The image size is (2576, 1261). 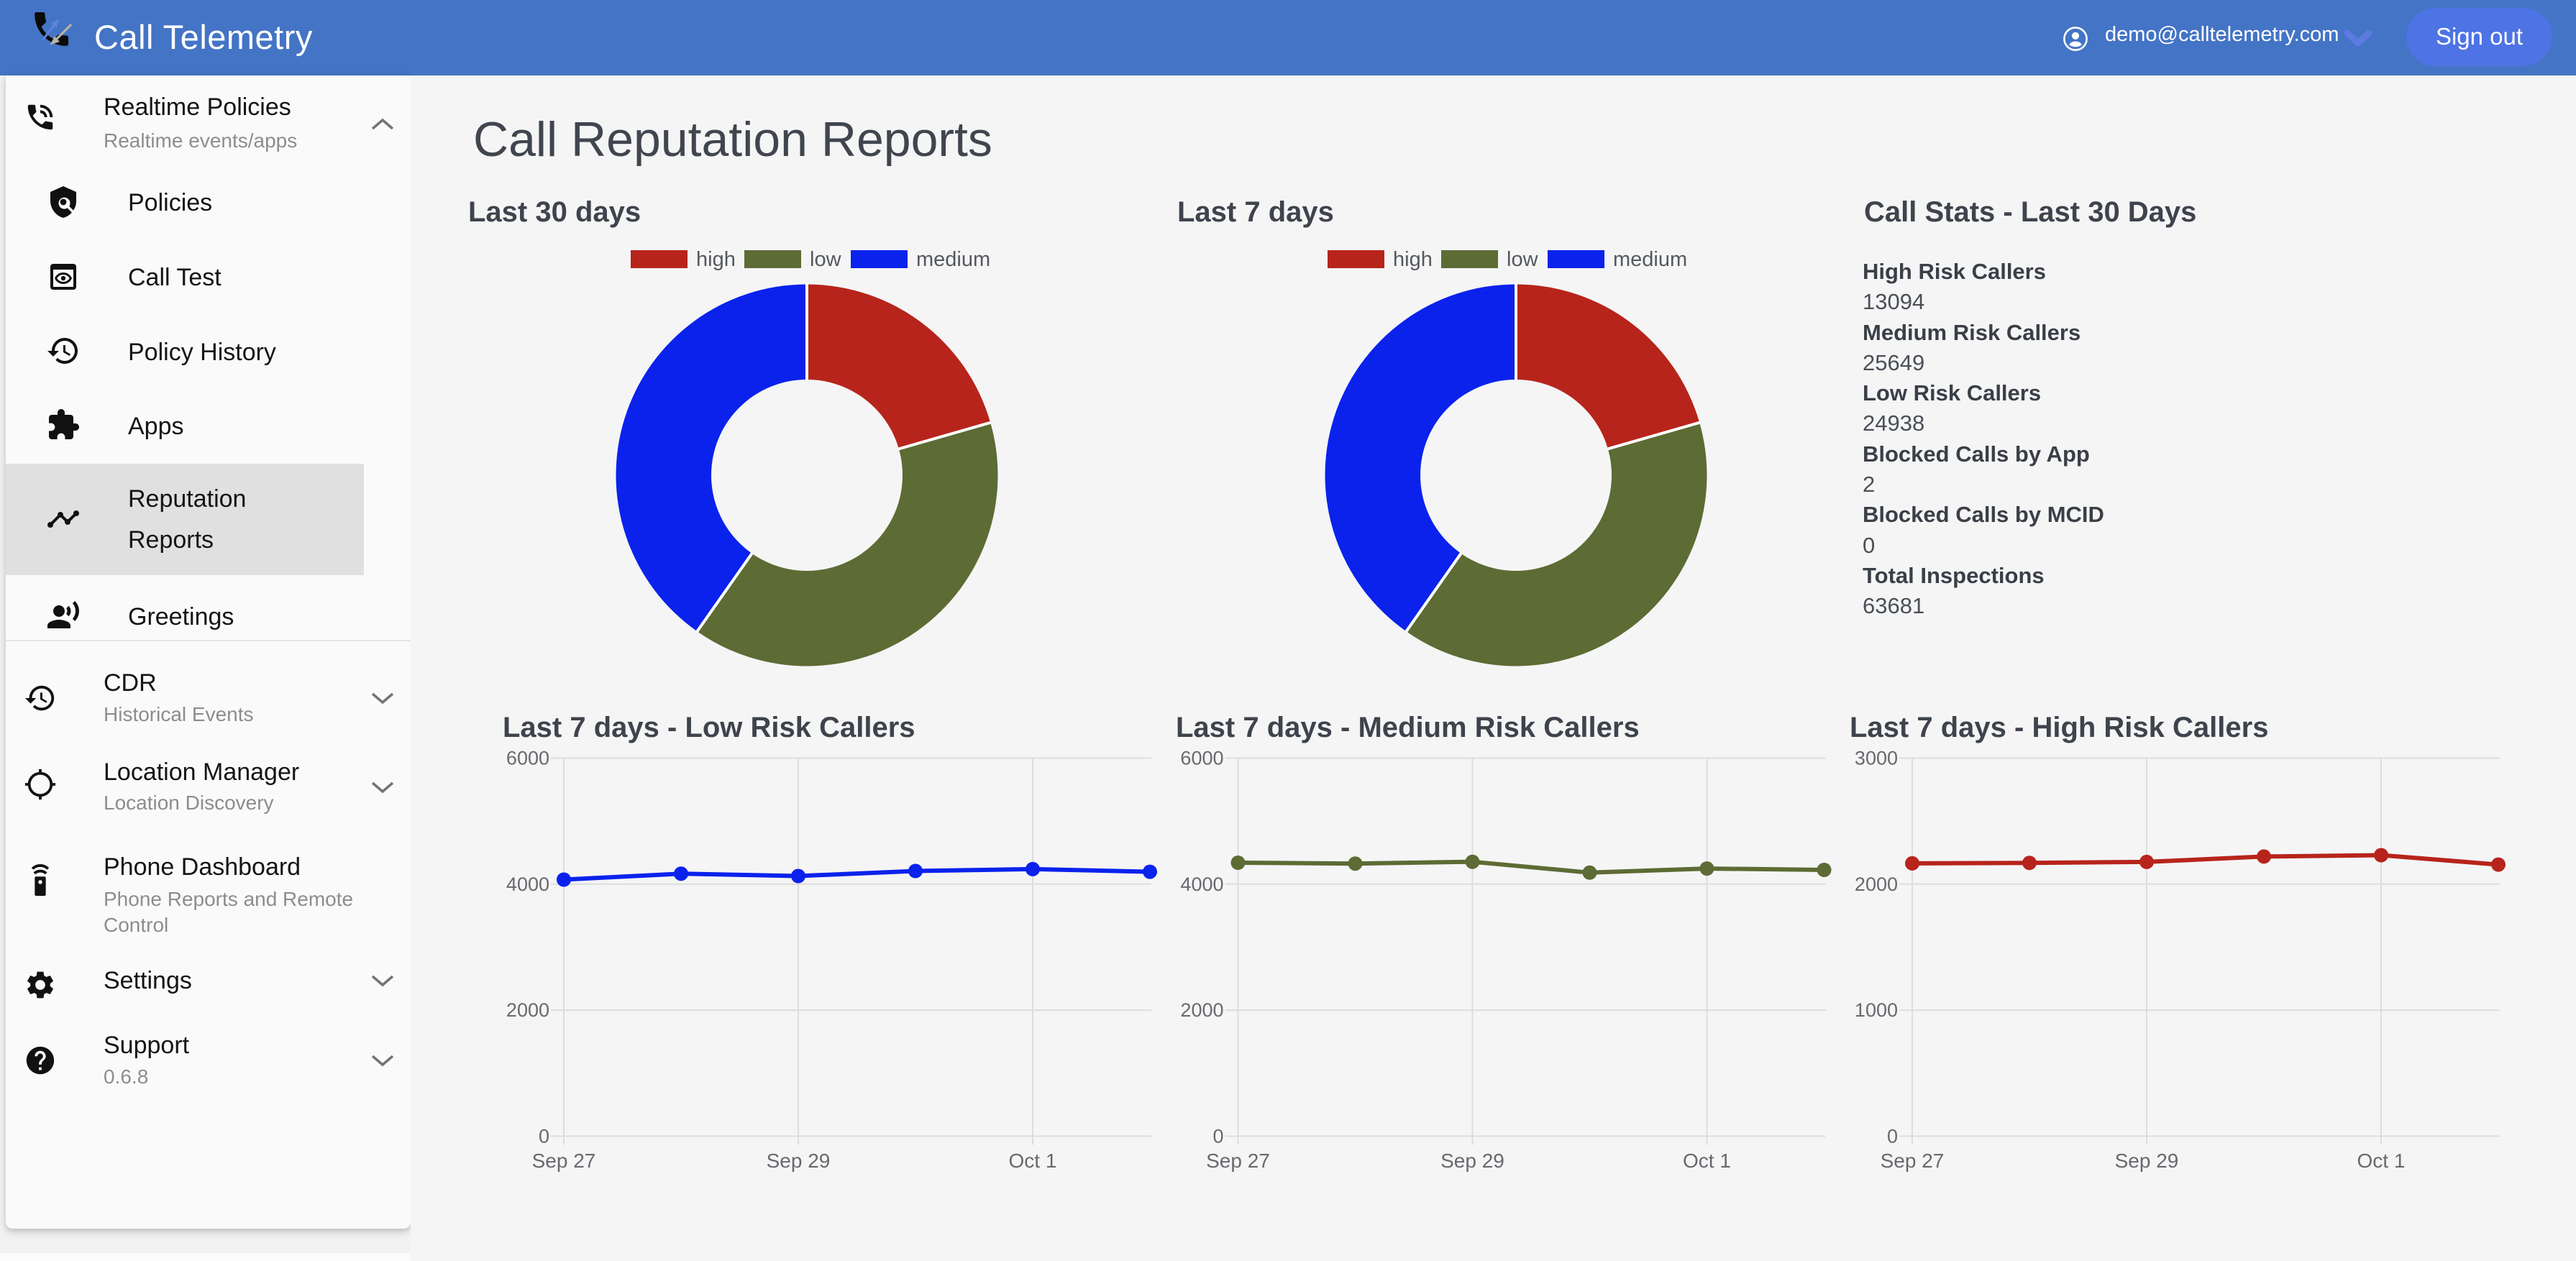 What do you see at coordinates (1876, 758) in the screenshot?
I see `svg-text: 3000` at bounding box center [1876, 758].